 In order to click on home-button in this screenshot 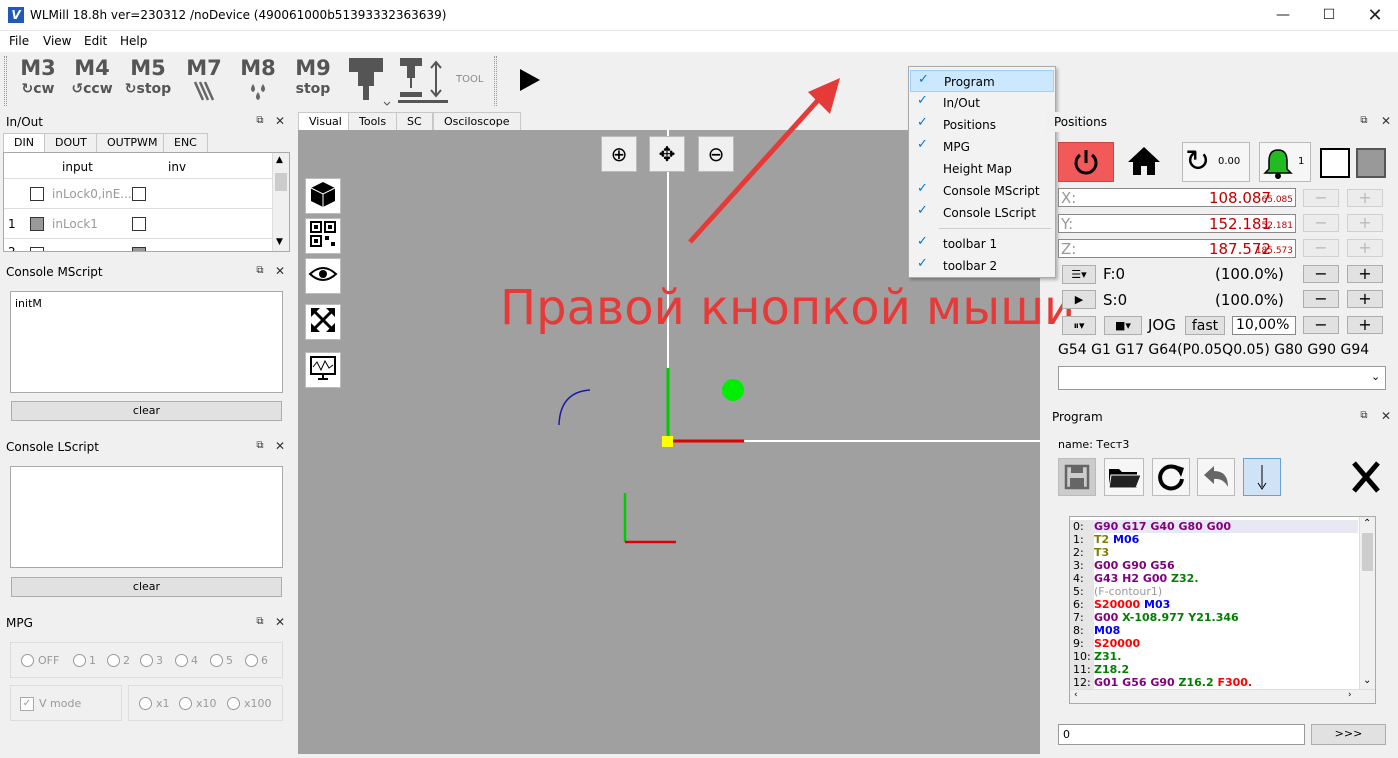, I will do `click(1148, 162)`.